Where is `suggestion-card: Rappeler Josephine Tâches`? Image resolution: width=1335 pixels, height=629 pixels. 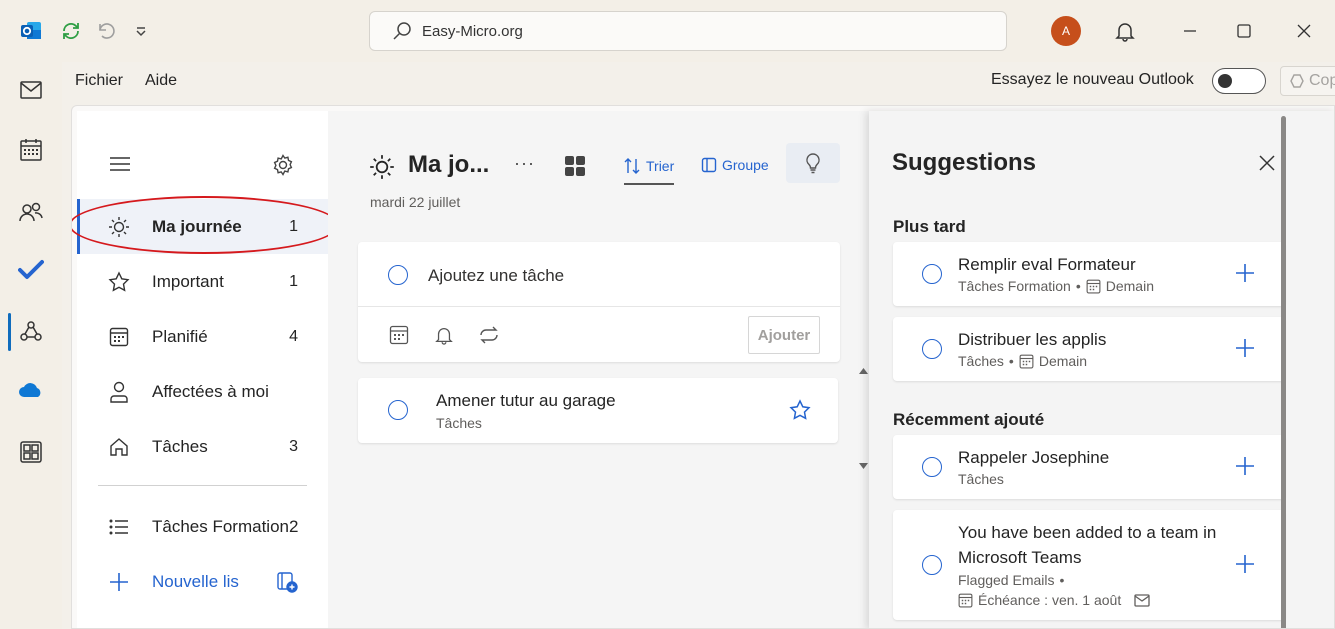
suggestion-card: Rappeler Josephine Tâches is located at coordinates (1089, 467).